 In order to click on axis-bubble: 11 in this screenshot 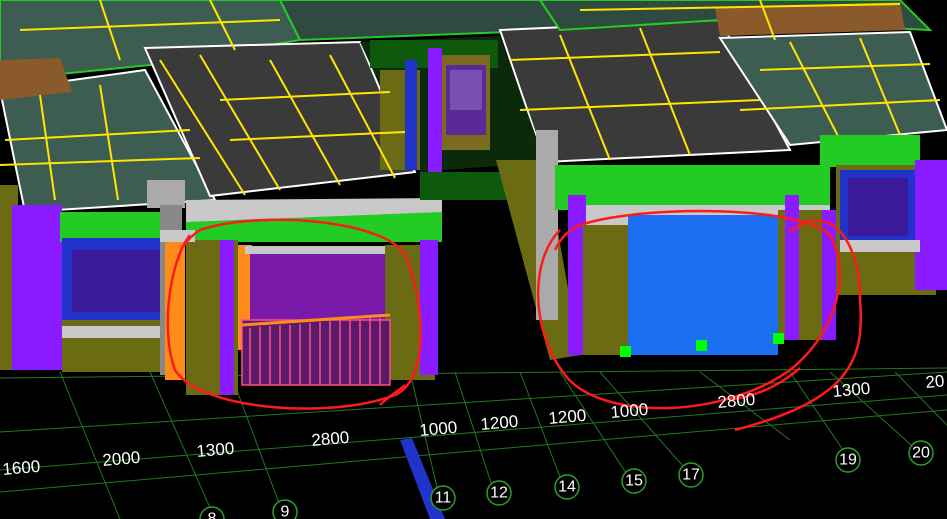, I will do `click(443, 498)`.